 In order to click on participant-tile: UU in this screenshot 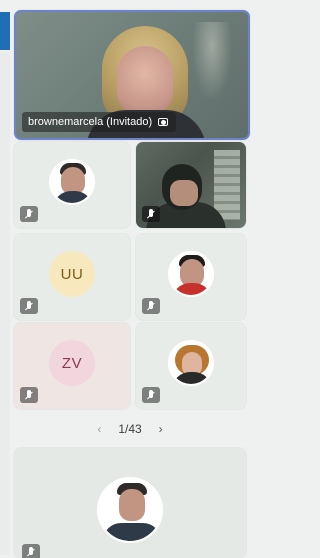, I will do `click(72, 277)`.